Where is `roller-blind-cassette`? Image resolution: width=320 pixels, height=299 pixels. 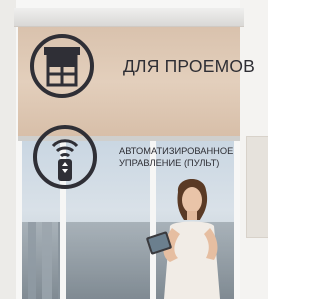
roller-blind-cassette is located at coordinates (129, 17).